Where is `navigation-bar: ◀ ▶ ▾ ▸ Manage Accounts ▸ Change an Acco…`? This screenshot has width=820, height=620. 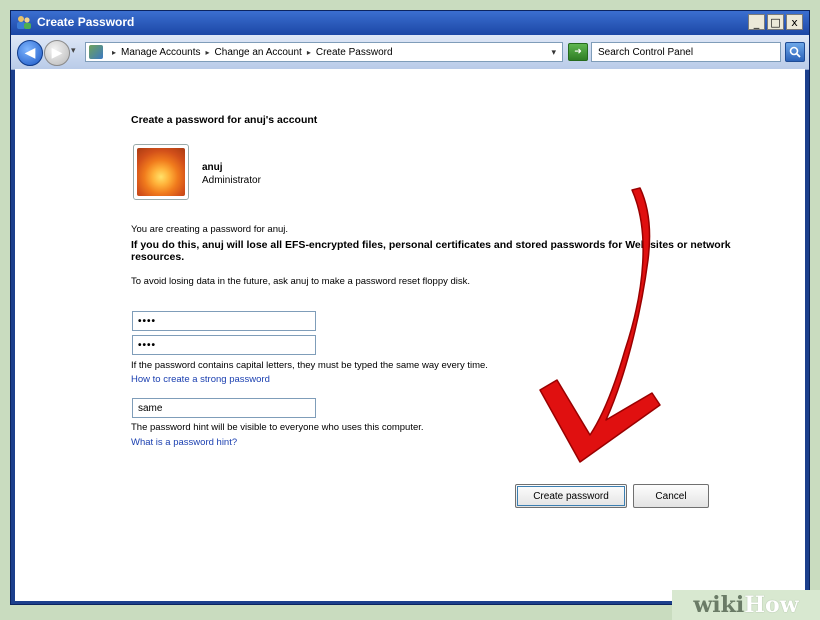 navigation-bar: ◀ ▶ ▾ ▸ Manage Accounts ▸ Change an Acco… is located at coordinates (410, 52).